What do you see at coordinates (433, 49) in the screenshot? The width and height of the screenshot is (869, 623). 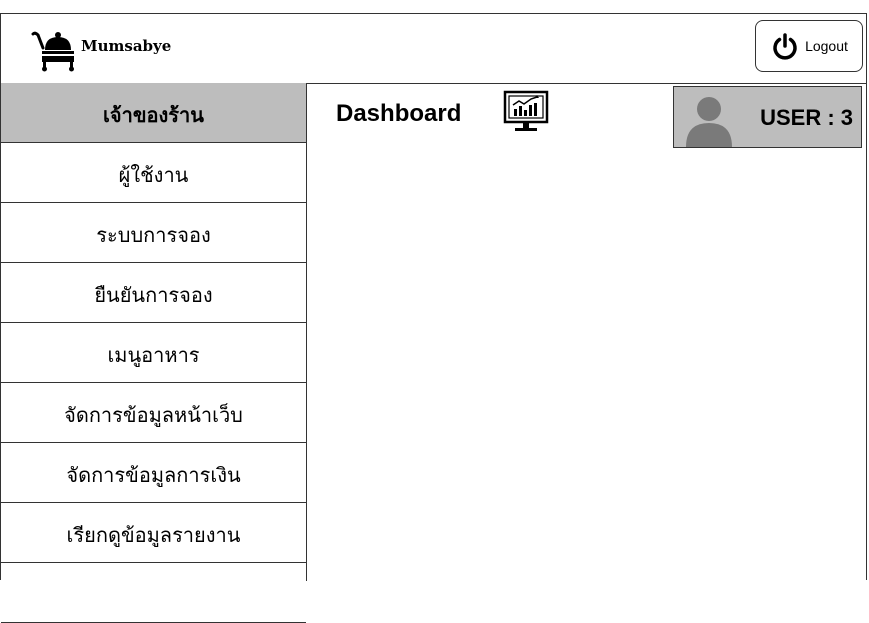 I see `top-header: Mumsabye Logout` at bounding box center [433, 49].